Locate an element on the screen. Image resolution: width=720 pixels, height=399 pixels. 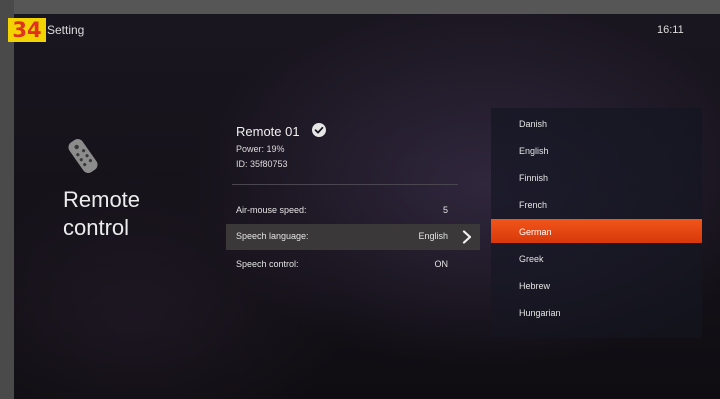
setting-speech-control: Speech control: ON is located at coordinates (353, 265).